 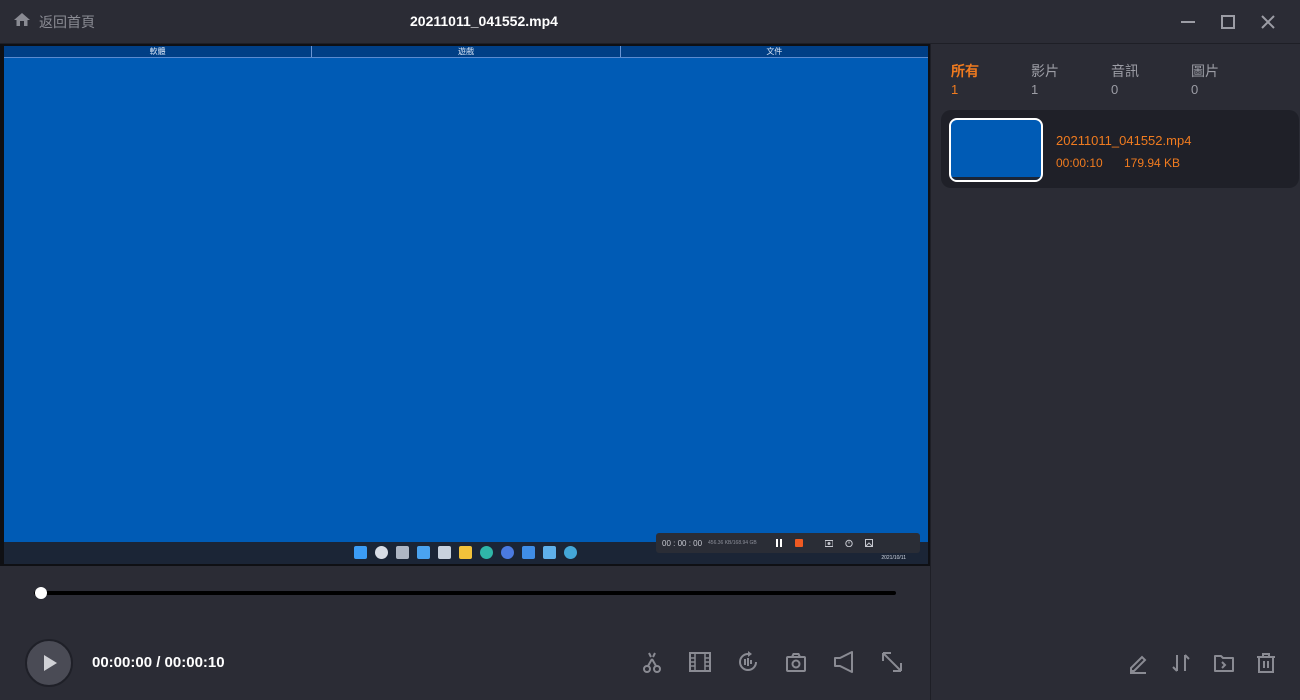 I want to click on file-list-item: 20211011_041552.mp4 00:00:10 179.94 KB, so click(x=1120, y=149).